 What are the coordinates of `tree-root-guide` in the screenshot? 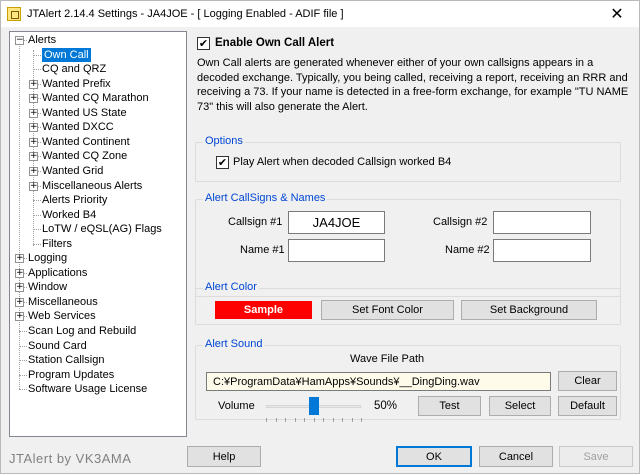 It's located at (19, 215).